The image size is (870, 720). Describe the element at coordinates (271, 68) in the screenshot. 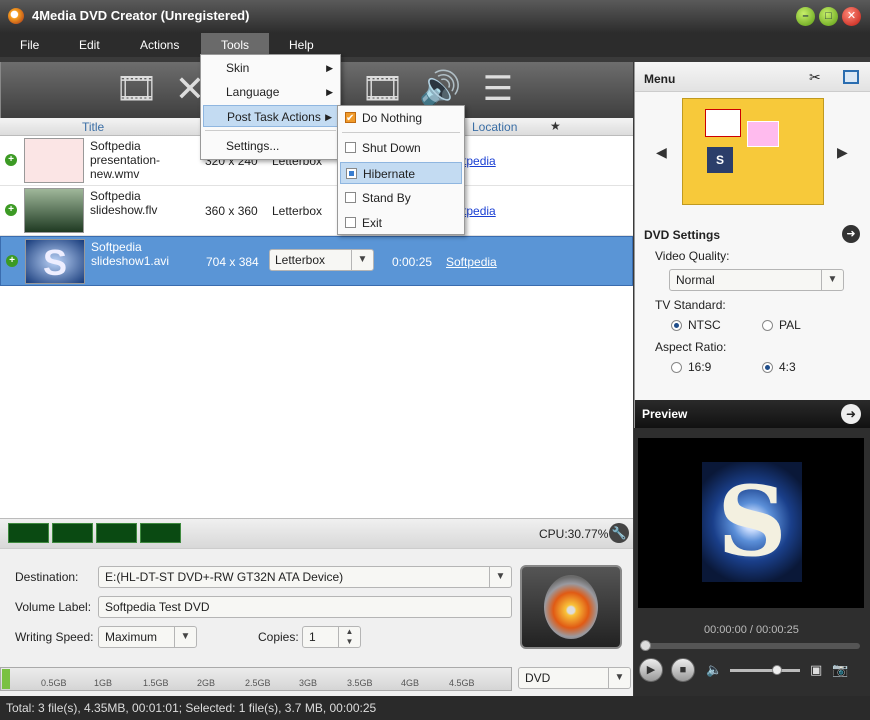

I see `menu-item-skin: Skin ▶` at that location.